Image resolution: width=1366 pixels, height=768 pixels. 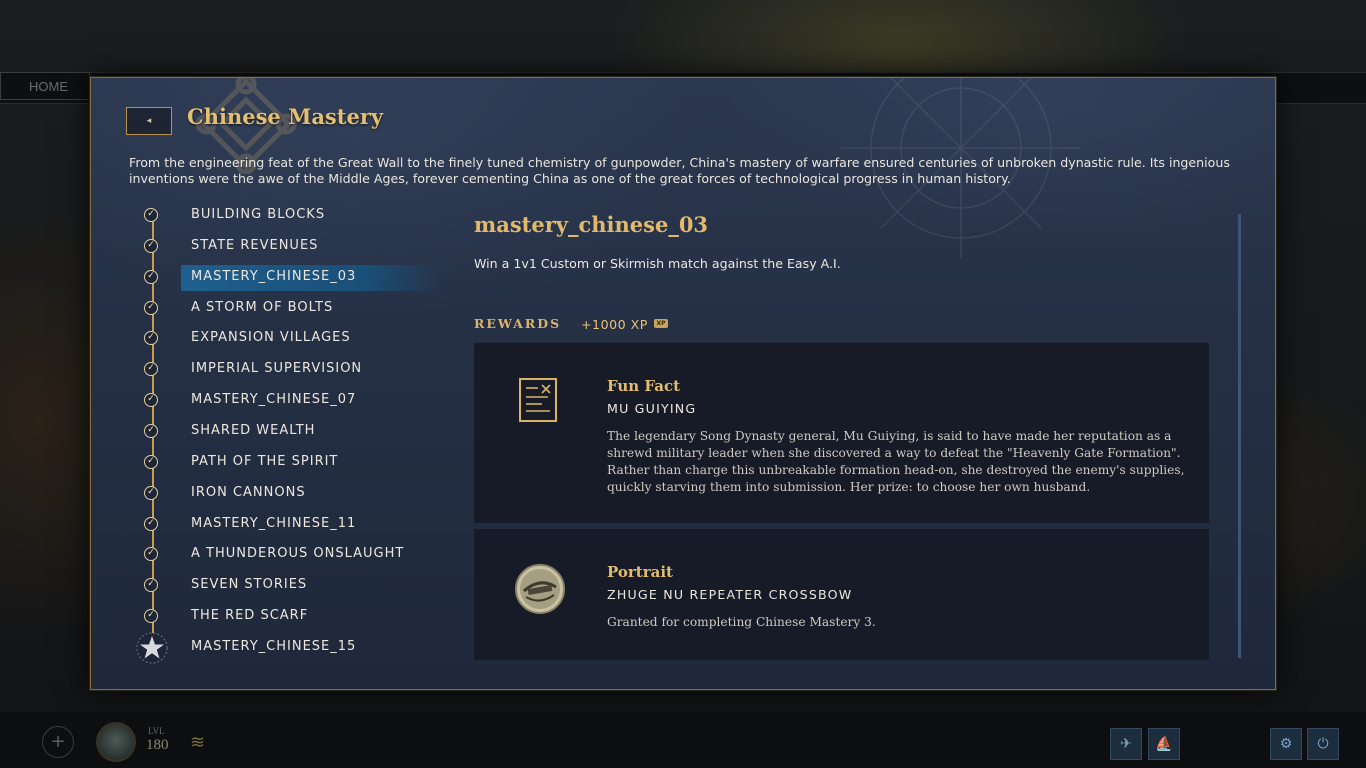 I want to click on mastery-item-mastery-chinese-15: MASTERY_CHINESE_15, so click(x=286, y=648).